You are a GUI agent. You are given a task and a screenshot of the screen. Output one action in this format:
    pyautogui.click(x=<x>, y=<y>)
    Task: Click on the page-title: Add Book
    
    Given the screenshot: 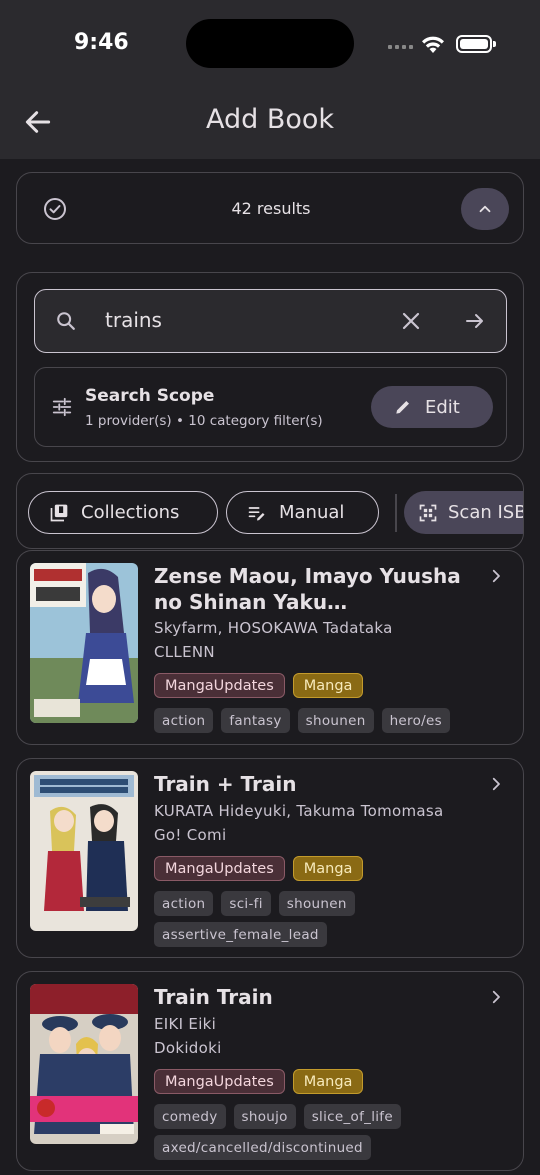 What is the action you would take?
    pyautogui.click(x=270, y=119)
    